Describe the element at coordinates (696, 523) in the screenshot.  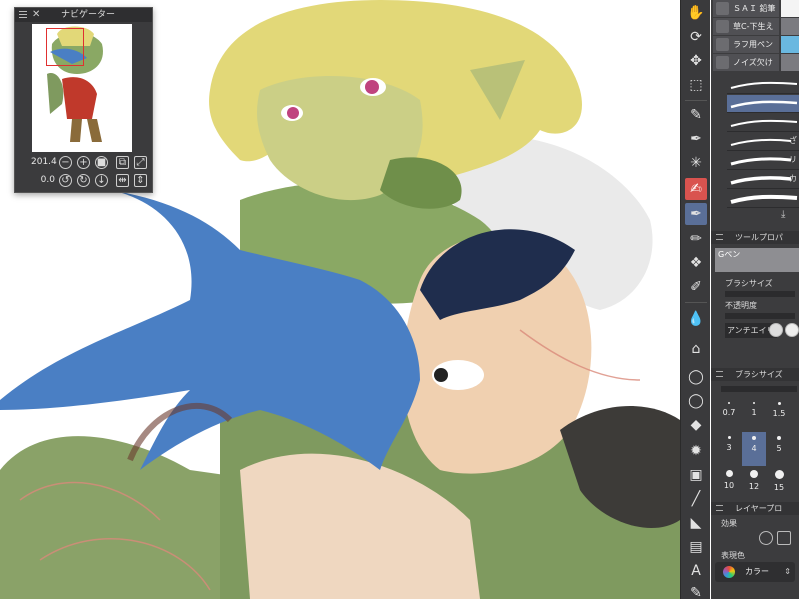
I see `ruler-icon: ◣` at that location.